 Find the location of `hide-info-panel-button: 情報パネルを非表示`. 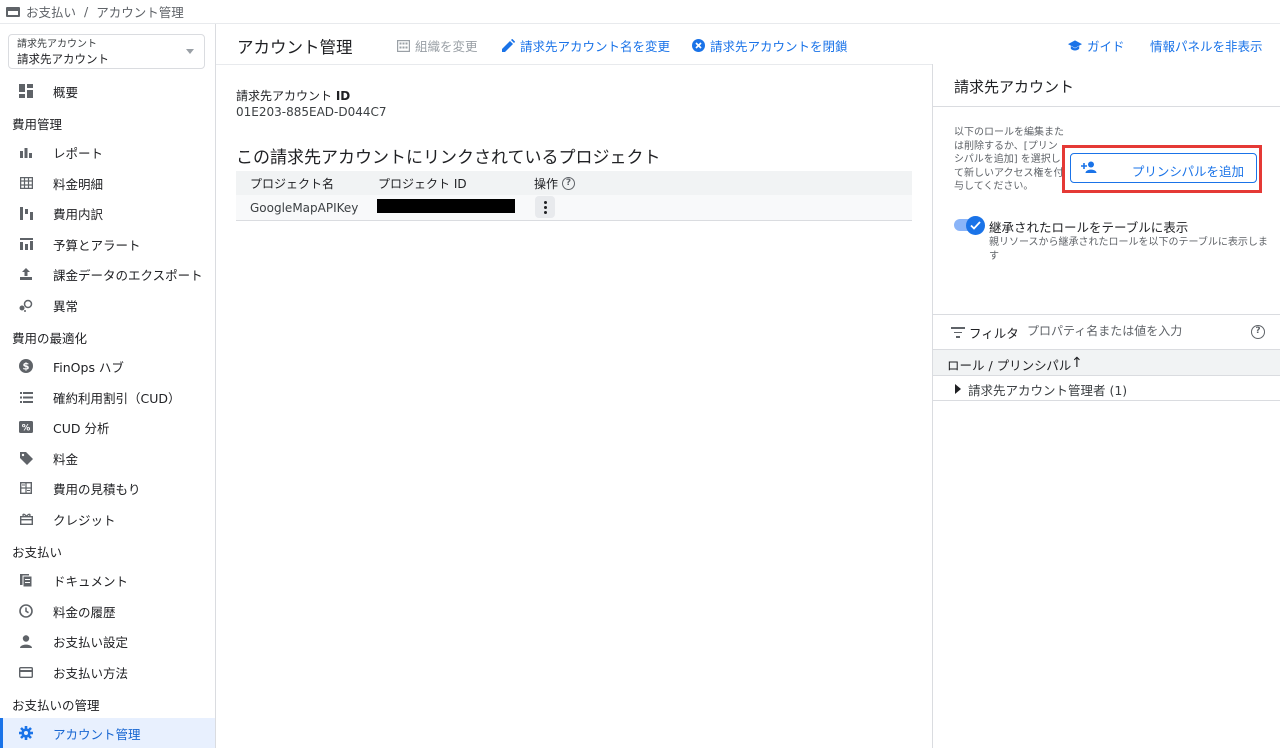

hide-info-panel-button: 情報パネルを非表示 is located at coordinates (1206, 45).